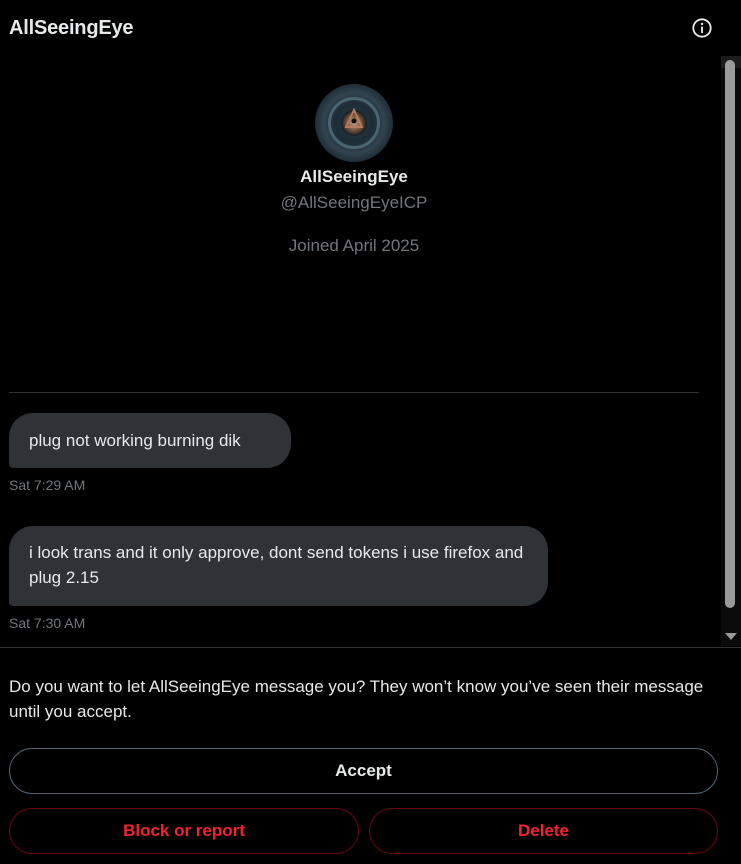 The width and height of the screenshot is (741, 864). What do you see at coordinates (150, 440) in the screenshot?
I see `message-bubble: plug not working burning dik` at bounding box center [150, 440].